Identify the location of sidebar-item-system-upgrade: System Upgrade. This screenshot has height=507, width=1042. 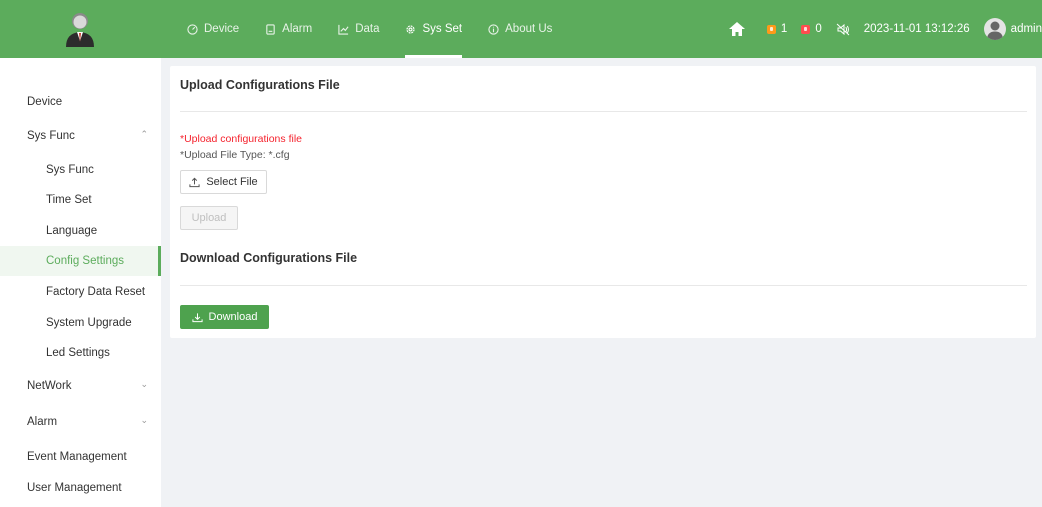
(80, 323).